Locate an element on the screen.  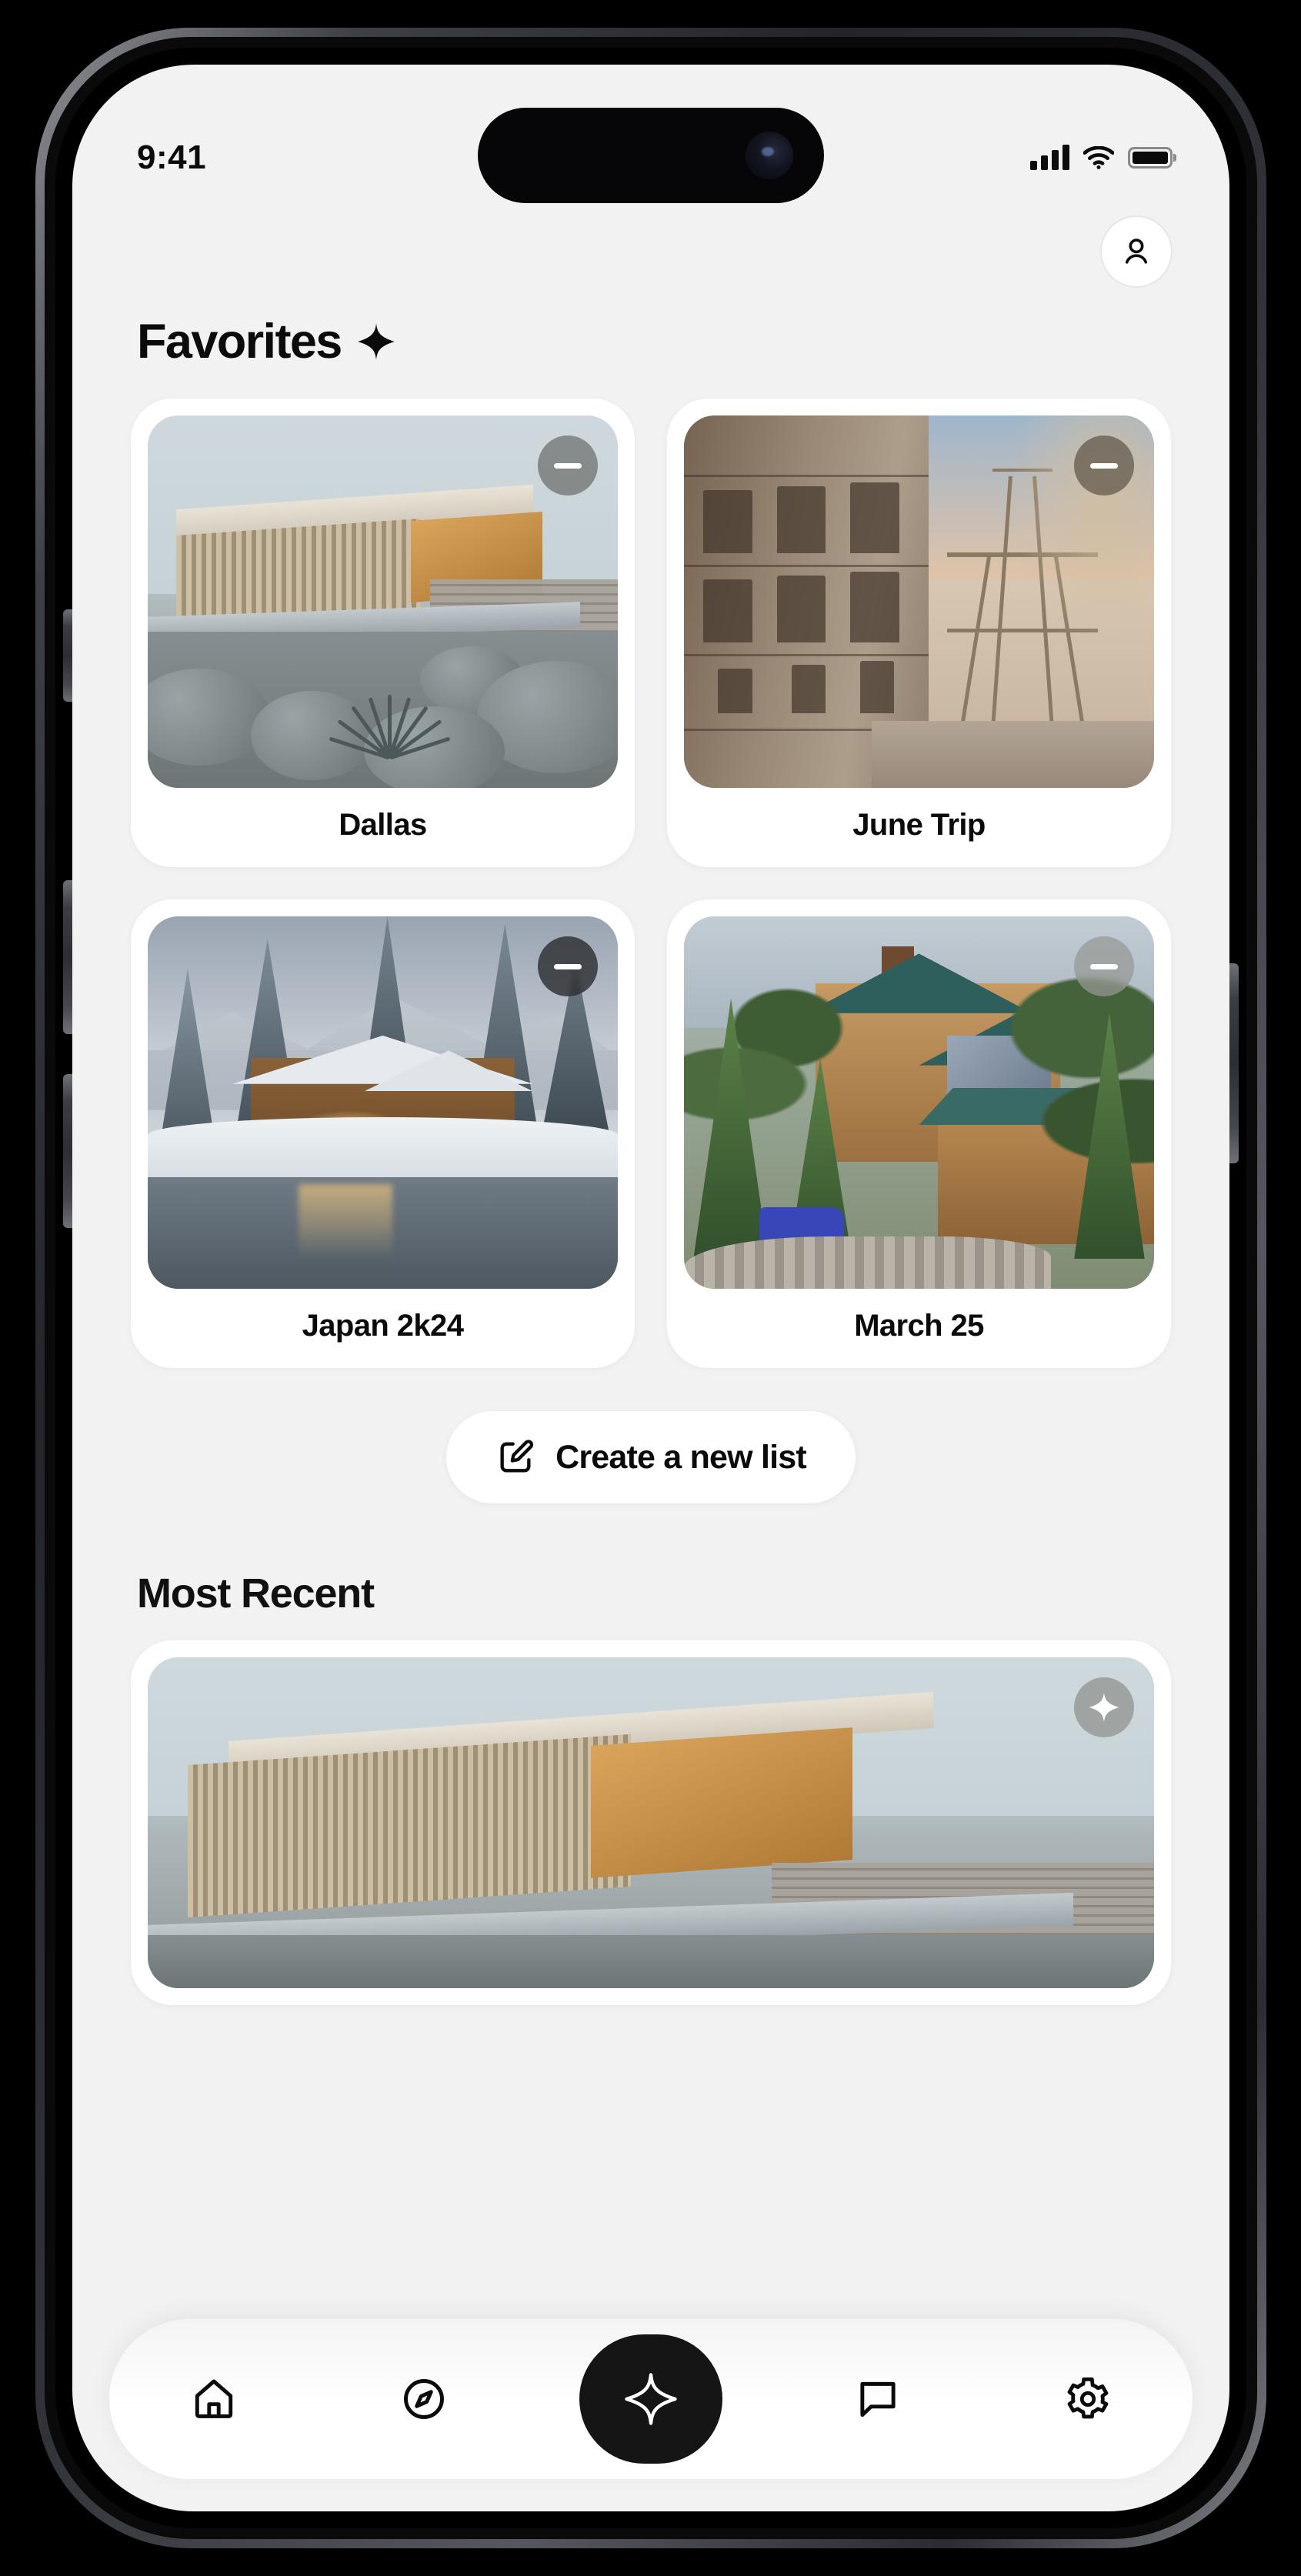
most-recent-wrap is located at coordinates (650, 1811).